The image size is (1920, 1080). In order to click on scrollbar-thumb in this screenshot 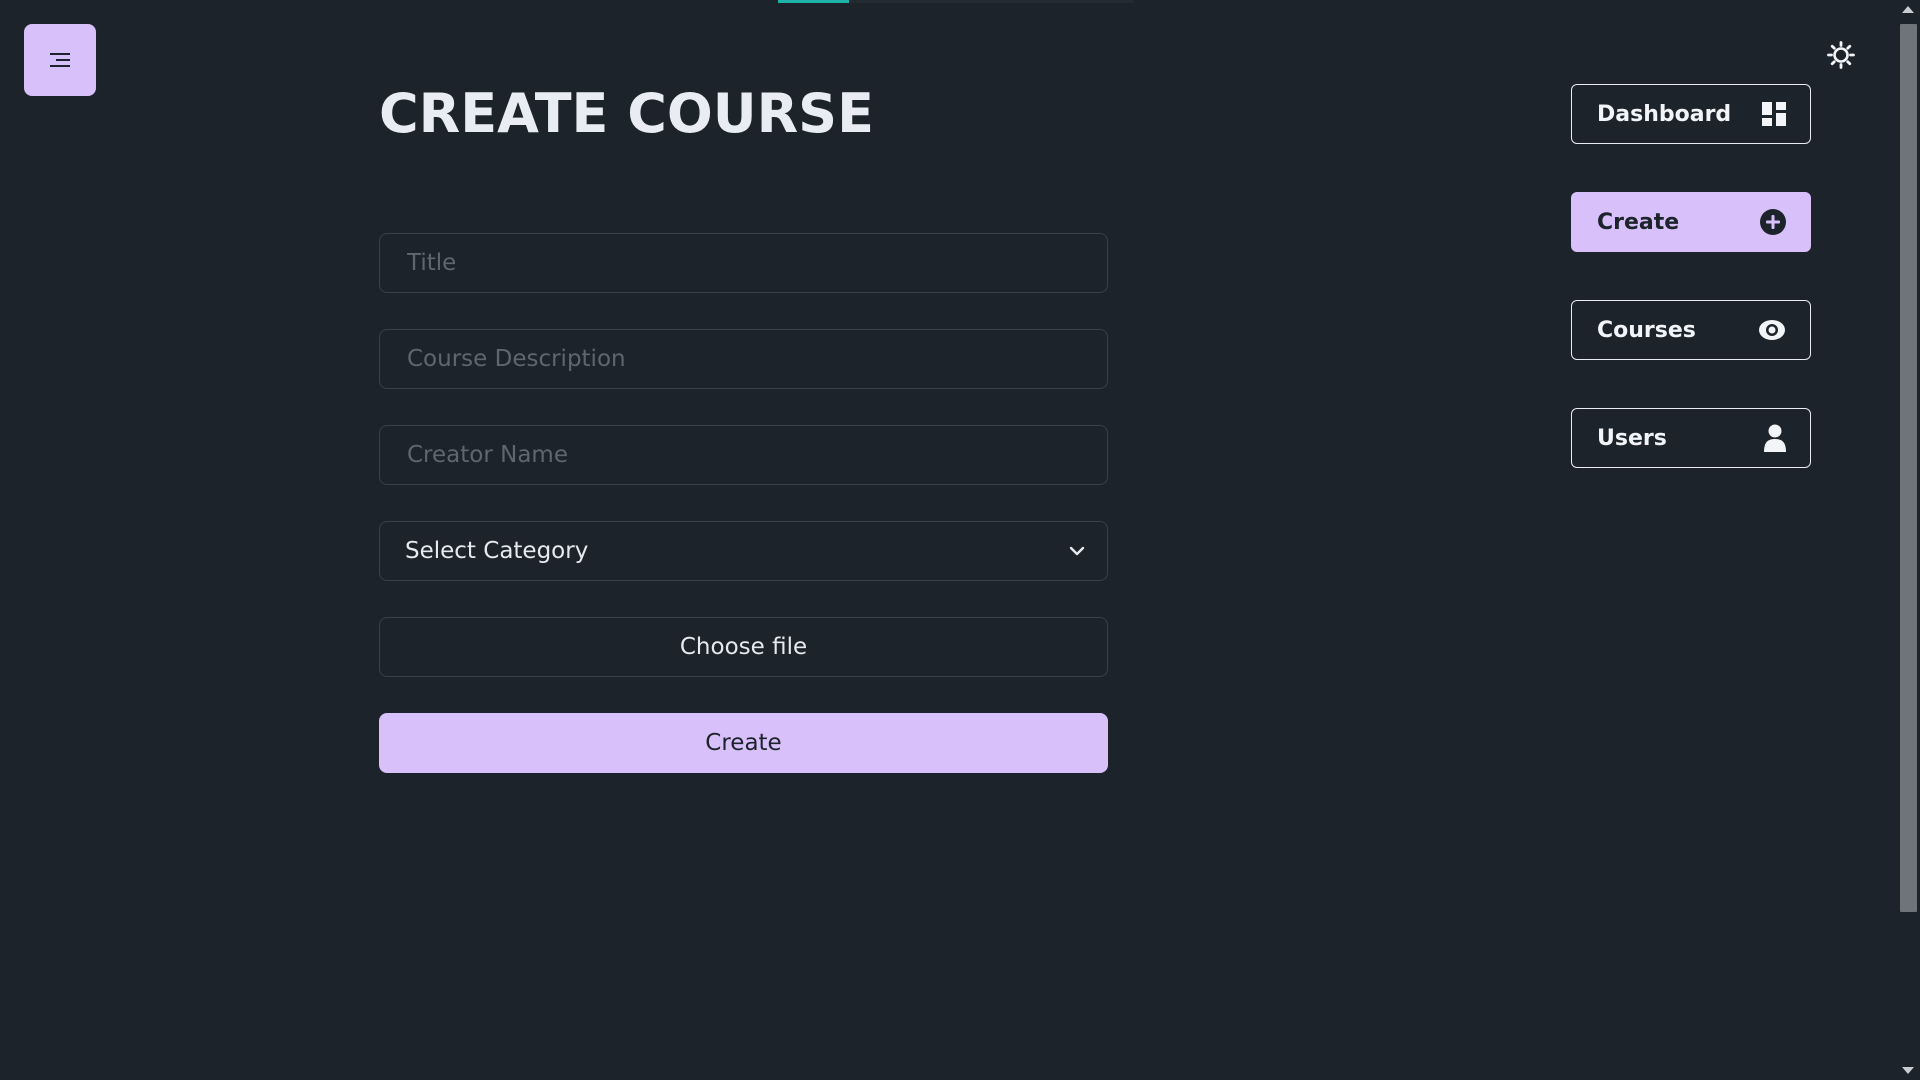, I will do `click(1908, 468)`.